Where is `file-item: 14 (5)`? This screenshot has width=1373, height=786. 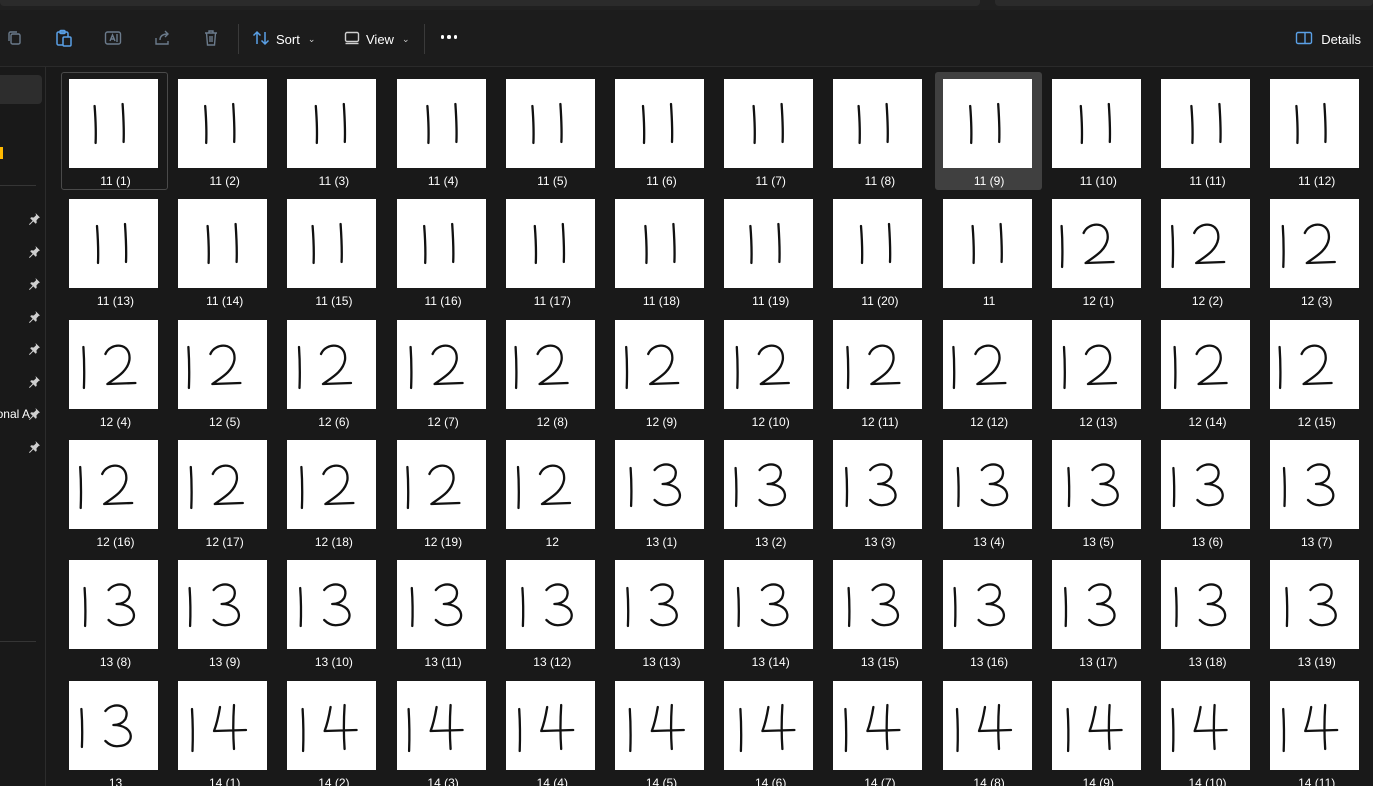
file-item: 14 (5) is located at coordinates (660, 730).